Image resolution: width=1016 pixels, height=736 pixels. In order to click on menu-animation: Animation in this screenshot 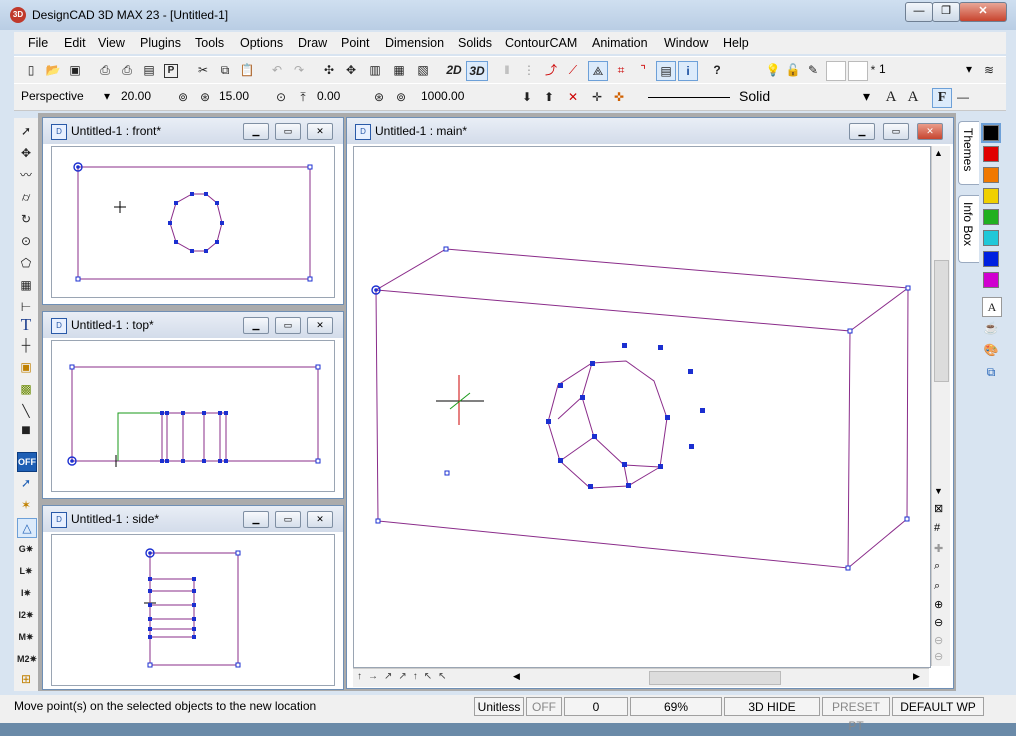, I will do `click(620, 43)`.